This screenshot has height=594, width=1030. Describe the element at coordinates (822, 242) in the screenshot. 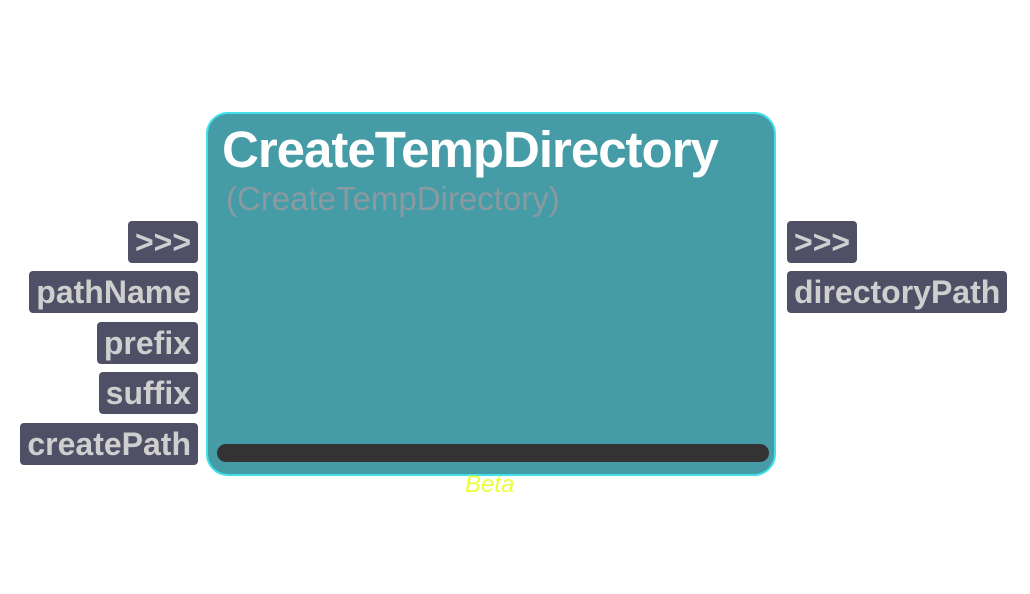

I see `output-pin-exec: >>>` at that location.